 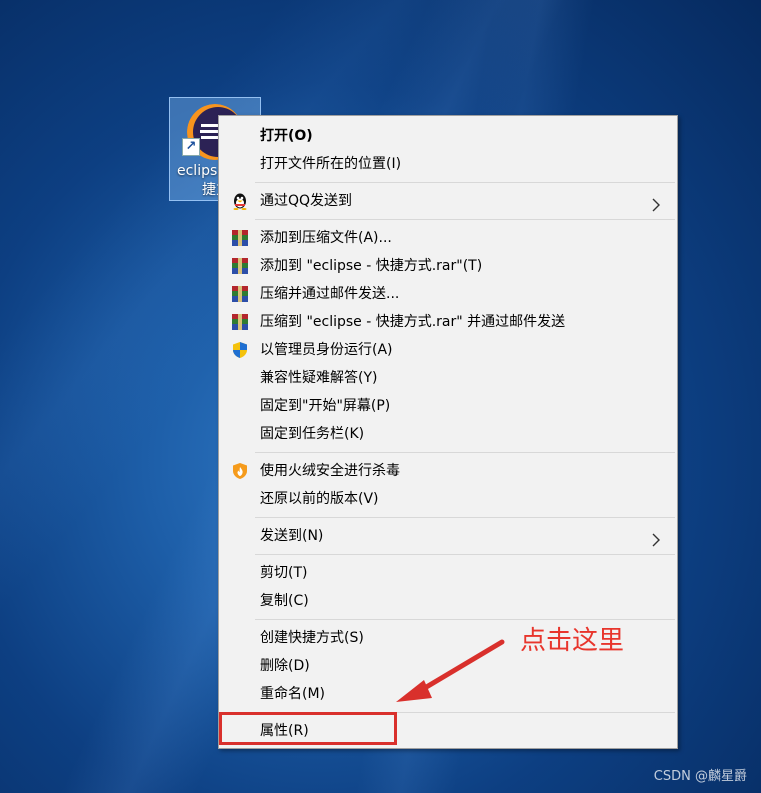 What do you see at coordinates (448, 266) in the screenshot?
I see `menu-item-add-to-named-rar: 添加到 "eclipse - 快捷方式.rar"(T)` at bounding box center [448, 266].